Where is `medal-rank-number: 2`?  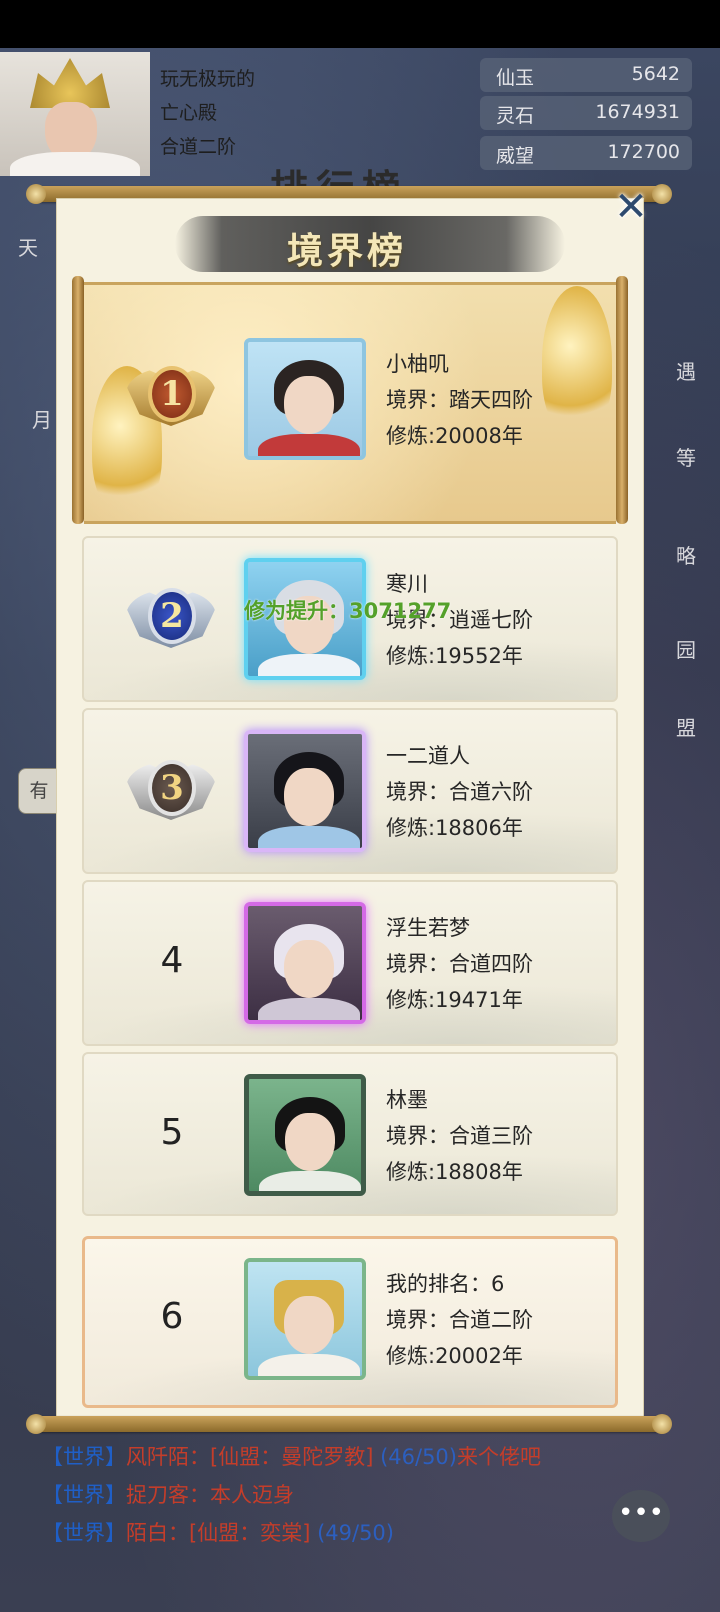 medal-rank-number: 2 is located at coordinates (172, 616).